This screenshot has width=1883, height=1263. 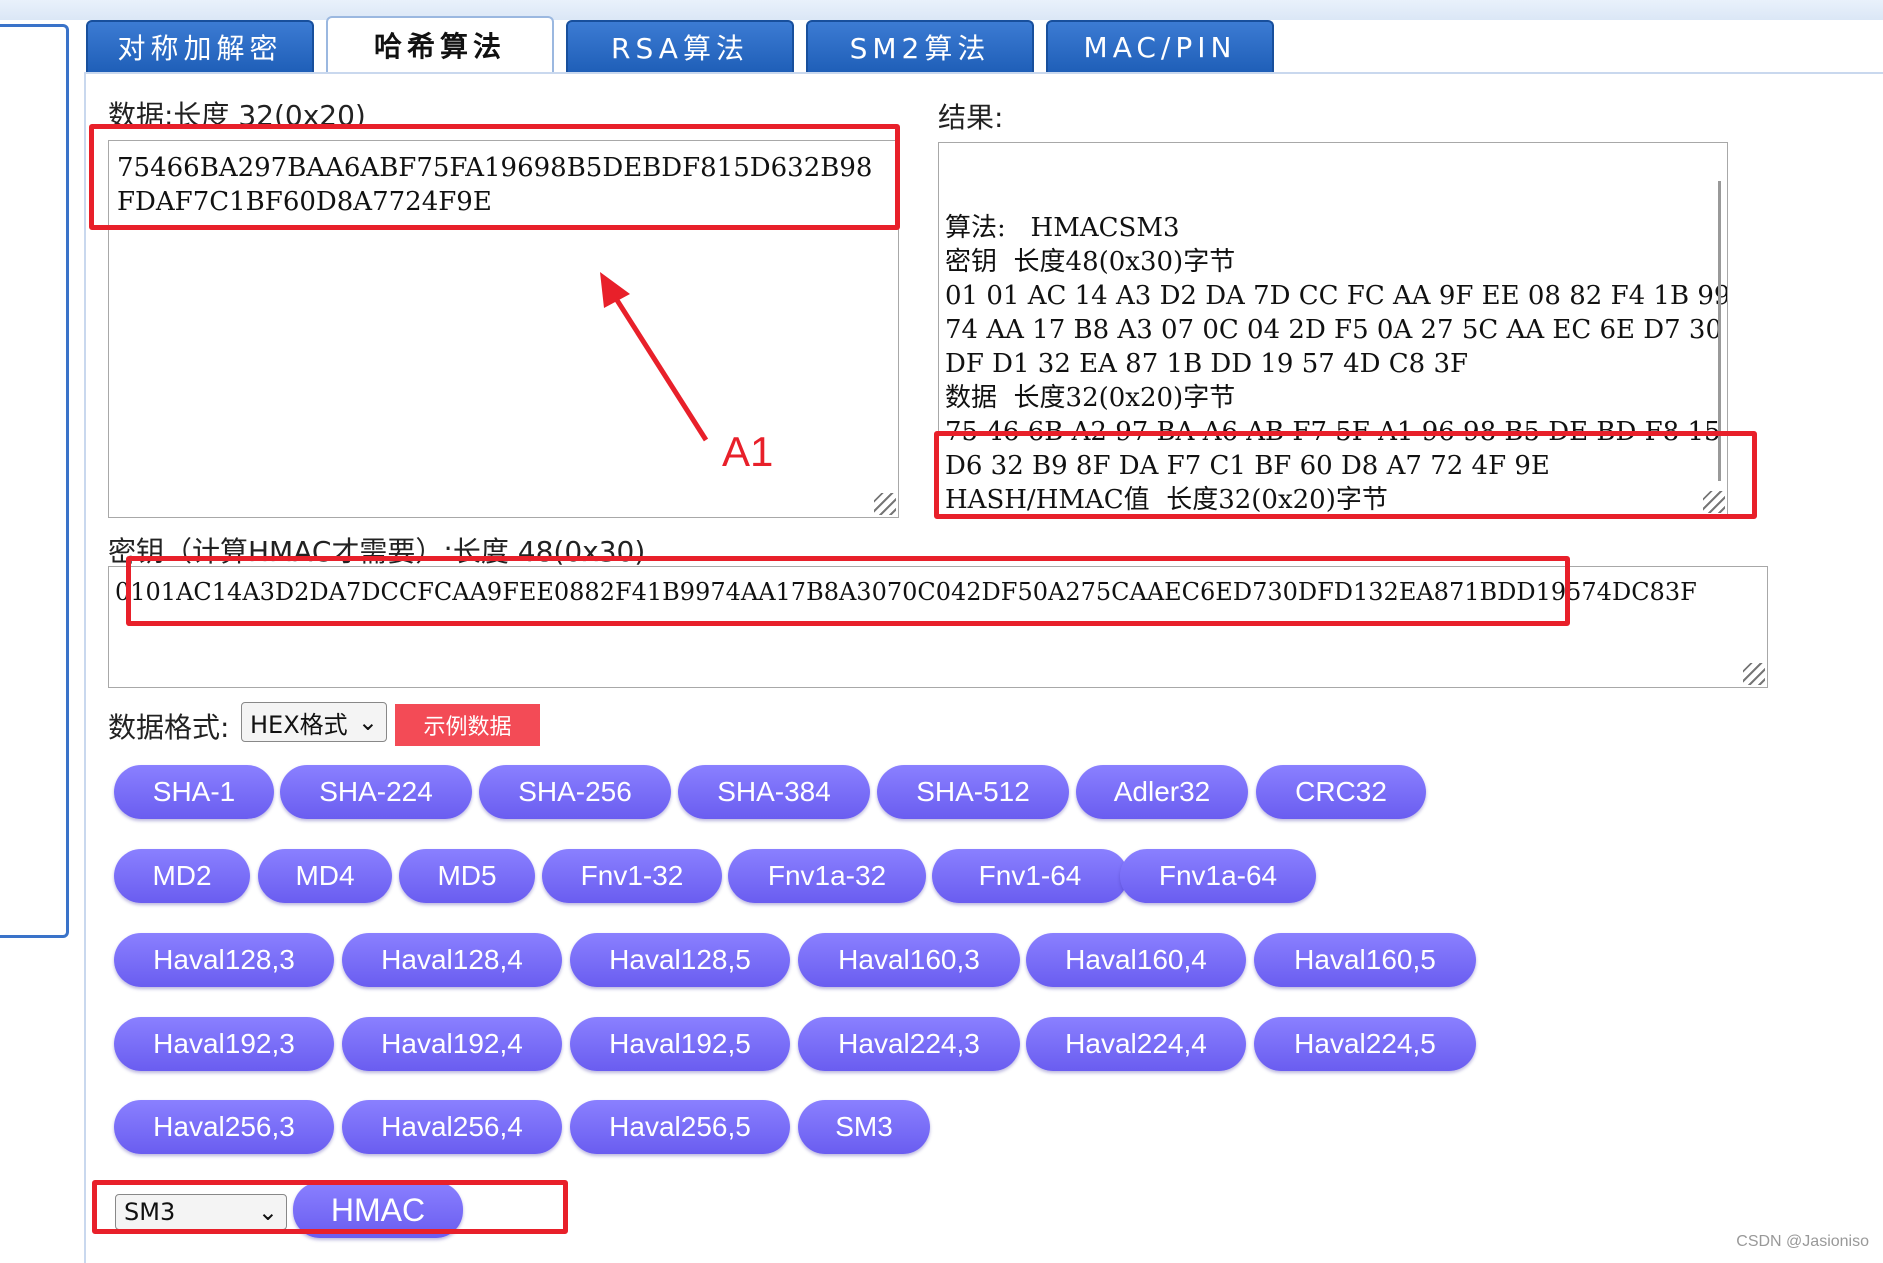 I want to click on algo-button-crc32: CRC32, so click(x=1341, y=792).